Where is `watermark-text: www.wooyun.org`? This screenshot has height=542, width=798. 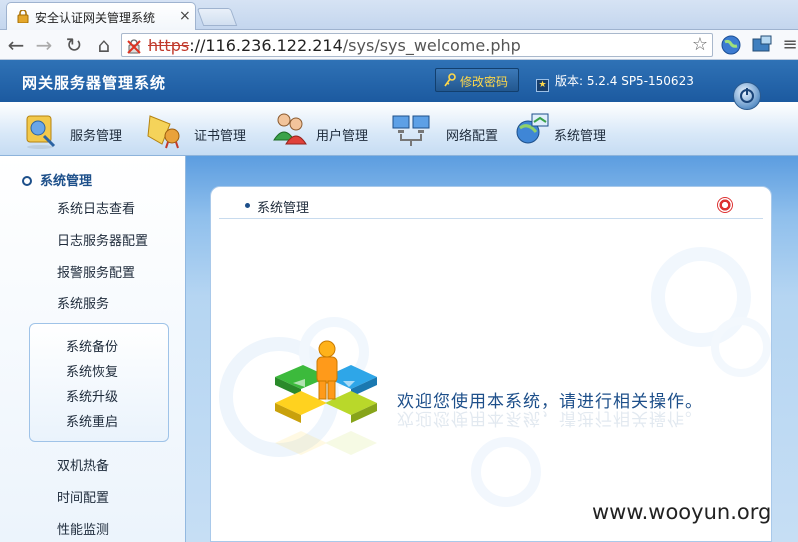
watermark-text: www.wooyun.org is located at coordinates (682, 512).